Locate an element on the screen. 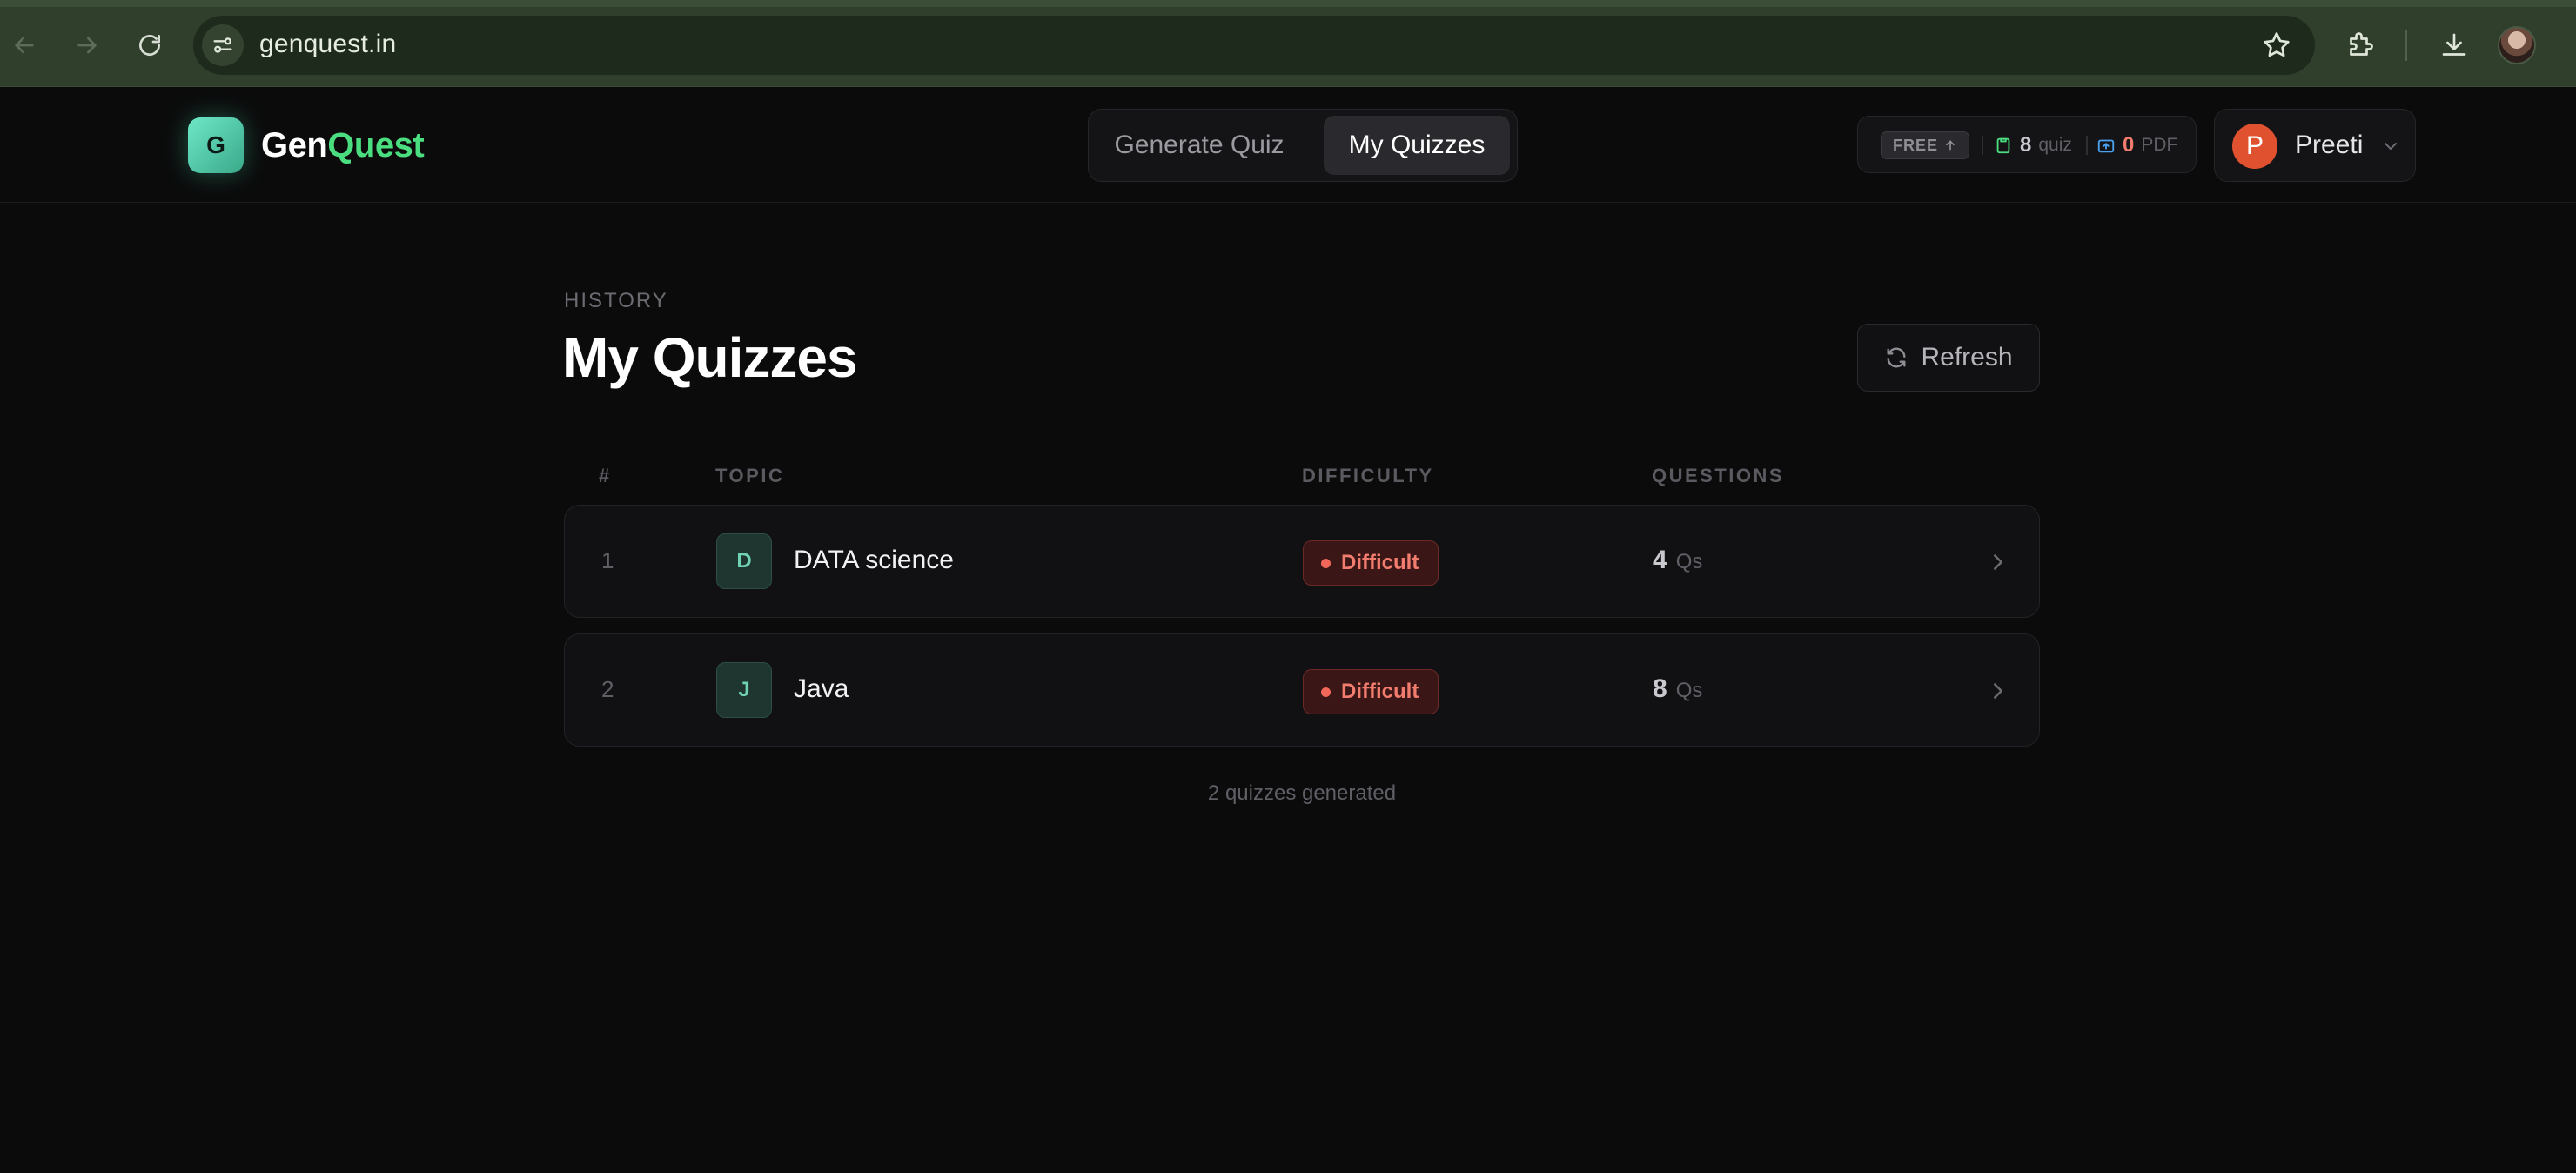 Image resolution: width=2576 pixels, height=1173 pixels. user-menu-button: P Preeti is located at coordinates (2315, 146).